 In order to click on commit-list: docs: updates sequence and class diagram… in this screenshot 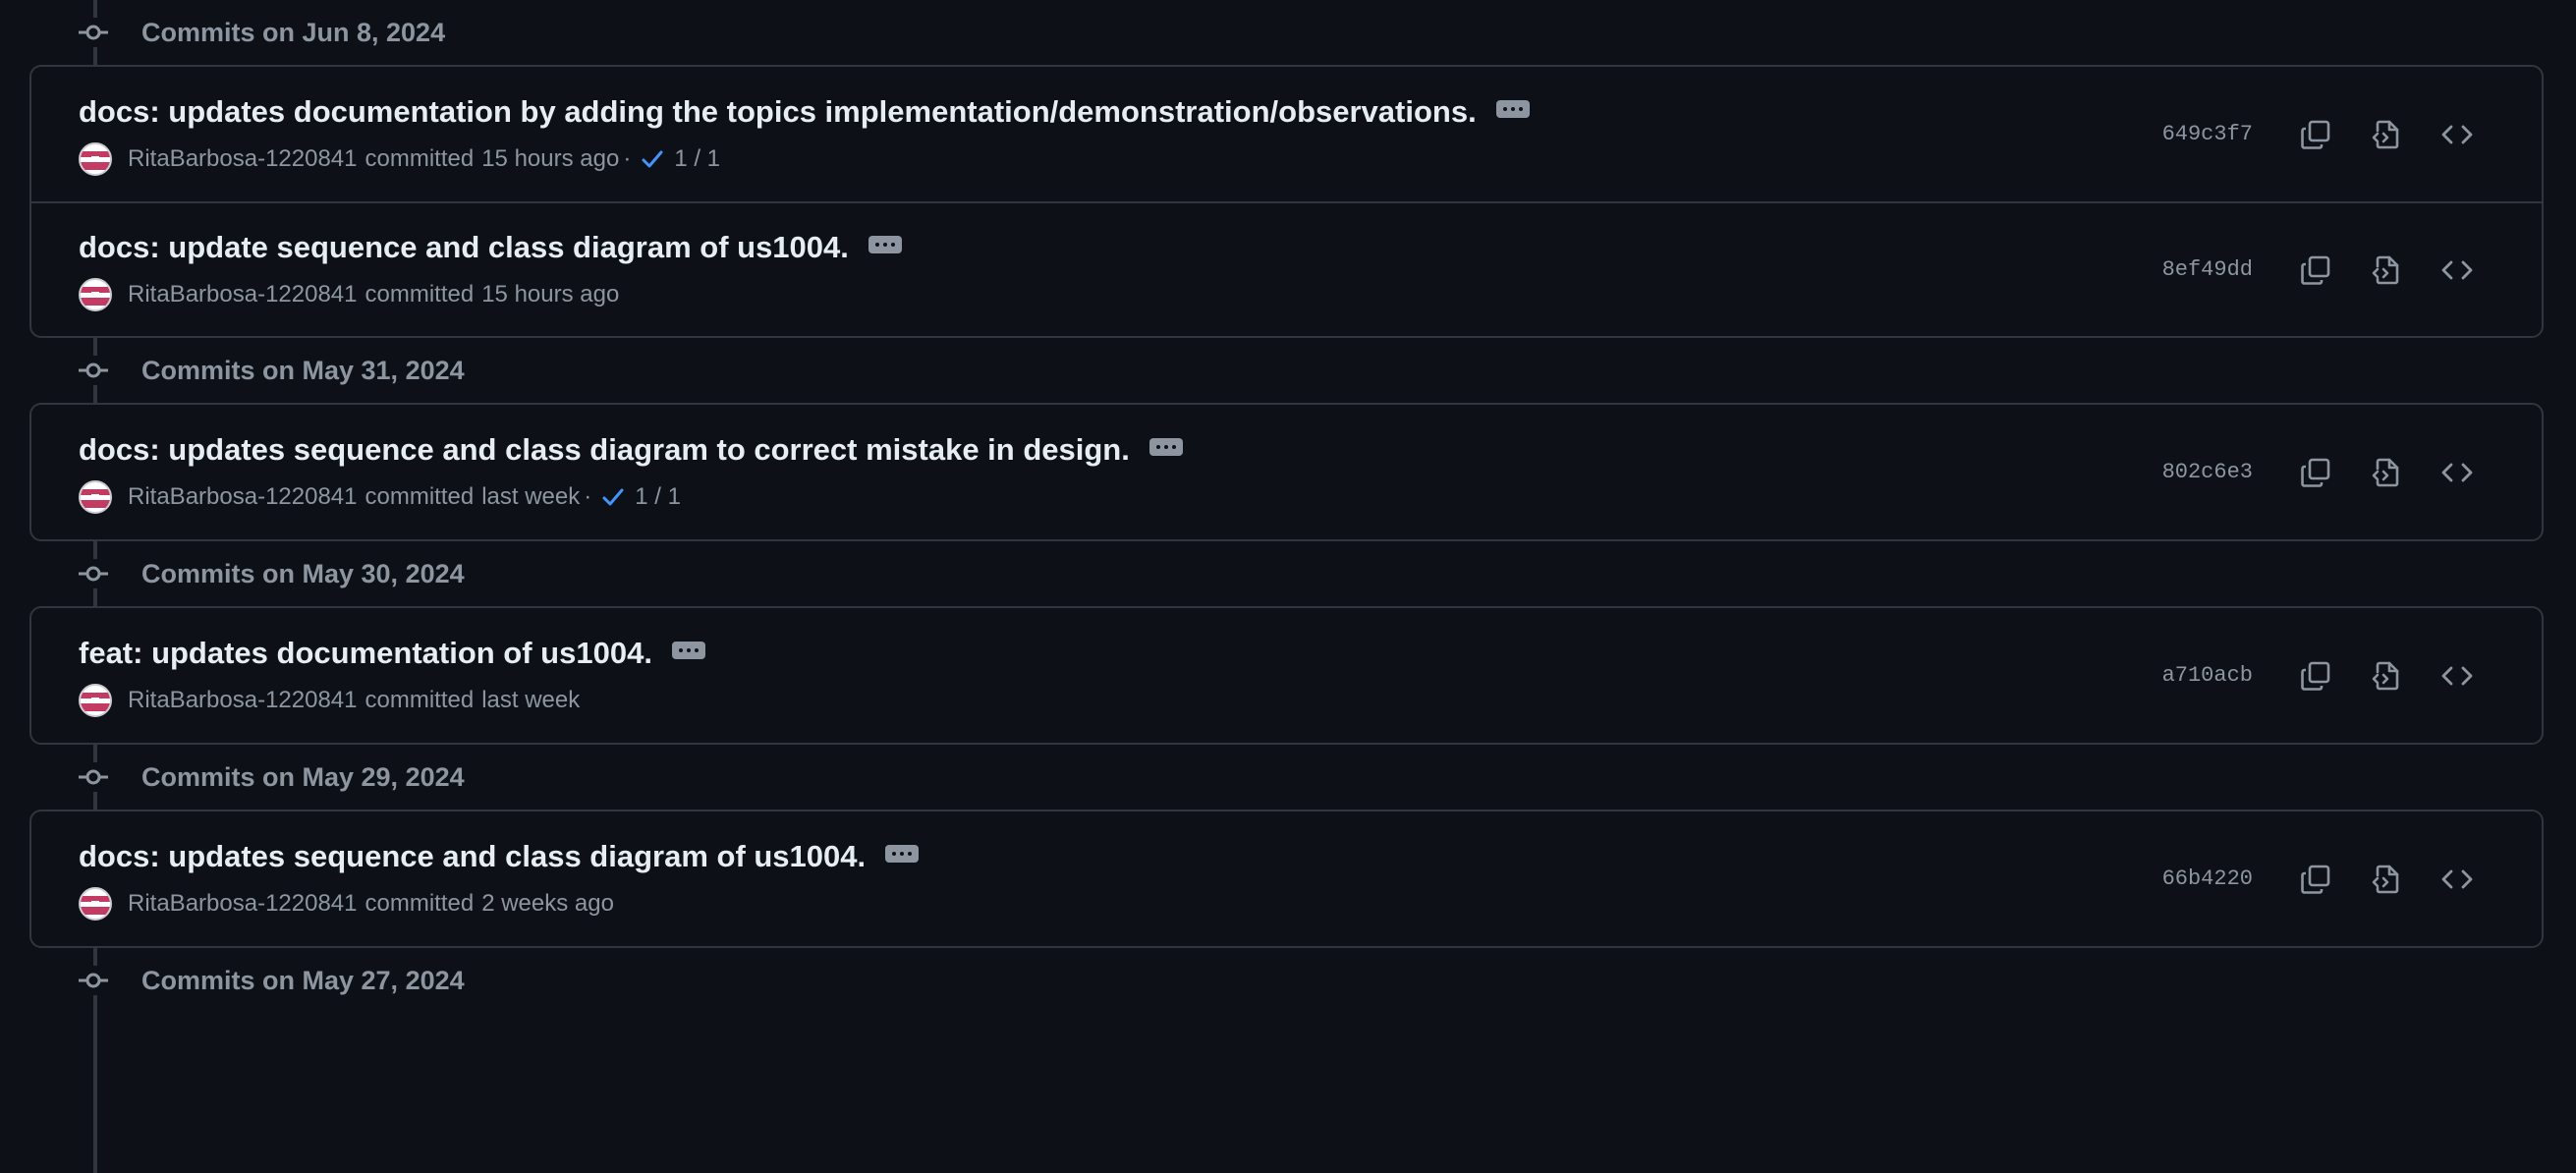, I will do `click(1286, 472)`.